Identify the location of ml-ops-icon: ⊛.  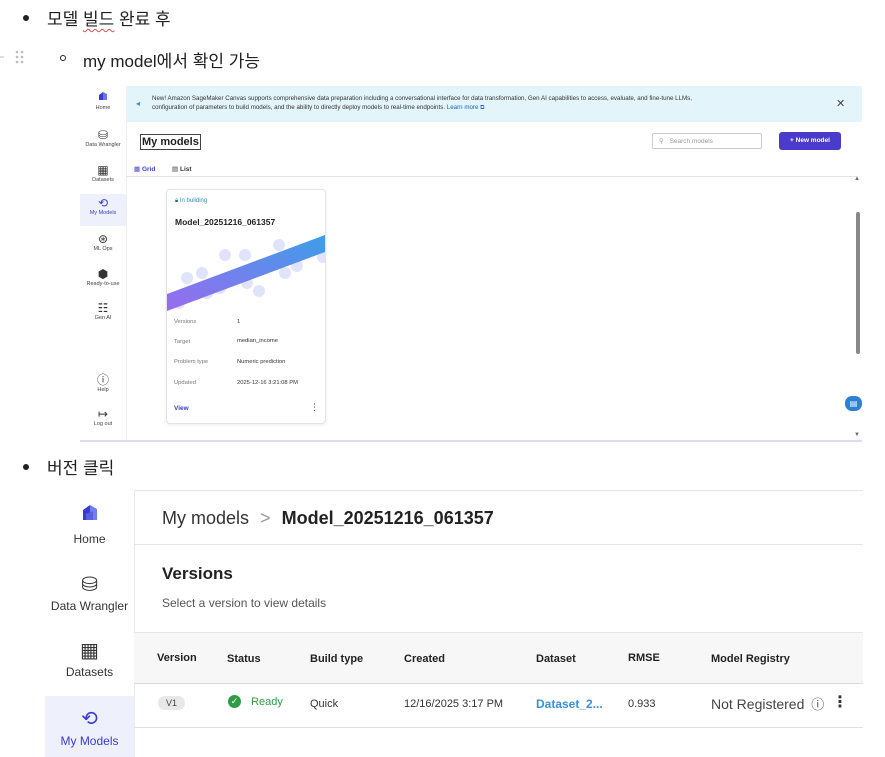
(103, 239).